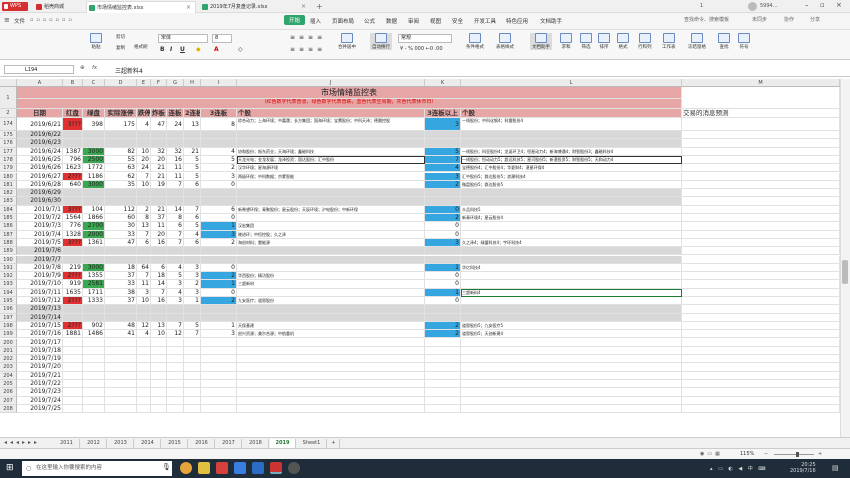 This screenshot has height=478, width=850. Describe the element at coordinates (94, 326) in the screenshot. I see `cell-c198: 902` at that location.